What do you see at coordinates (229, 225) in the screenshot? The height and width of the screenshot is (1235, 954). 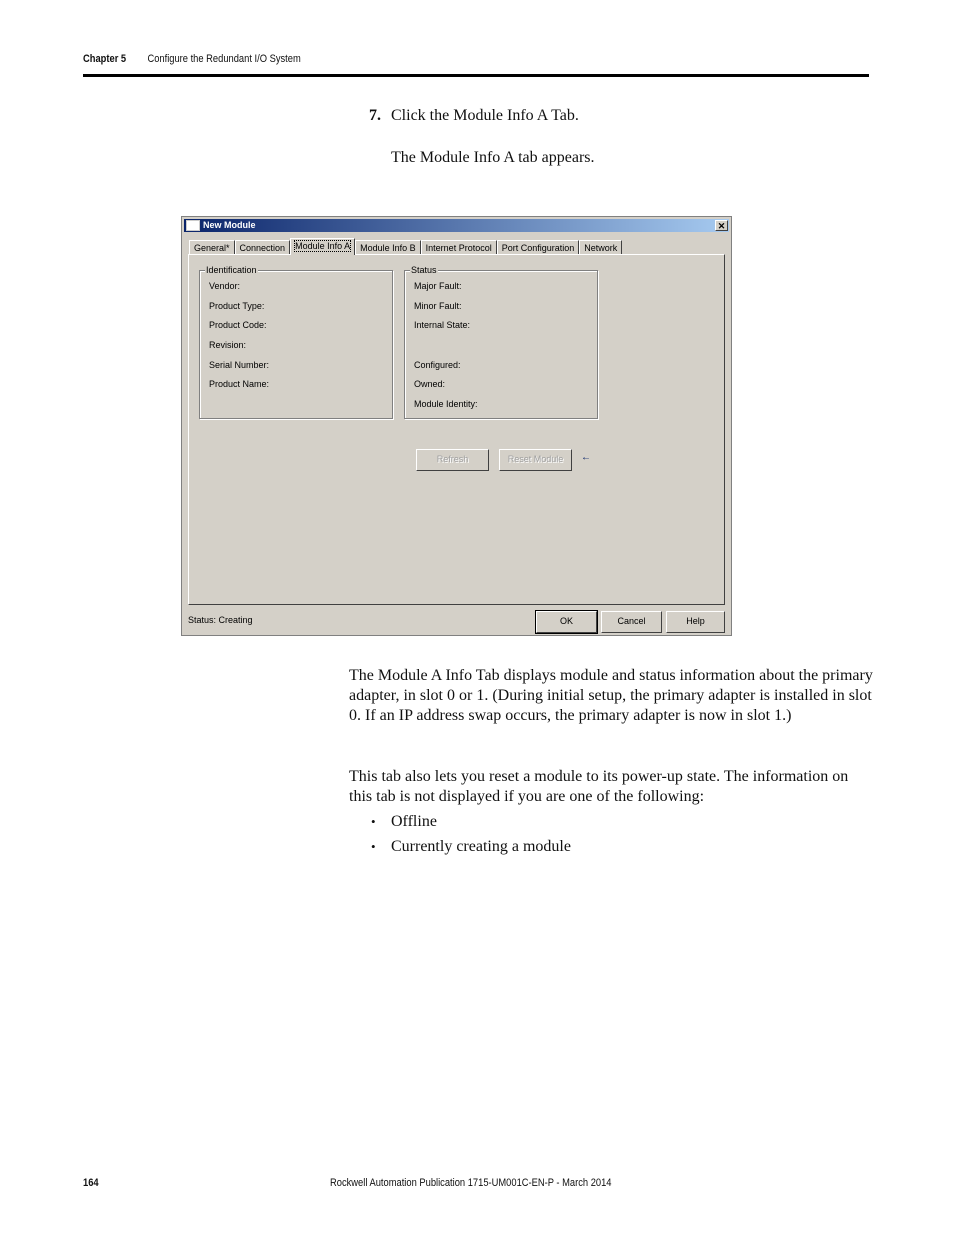 I see `dialog-title: New Module` at bounding box center [229, 225].